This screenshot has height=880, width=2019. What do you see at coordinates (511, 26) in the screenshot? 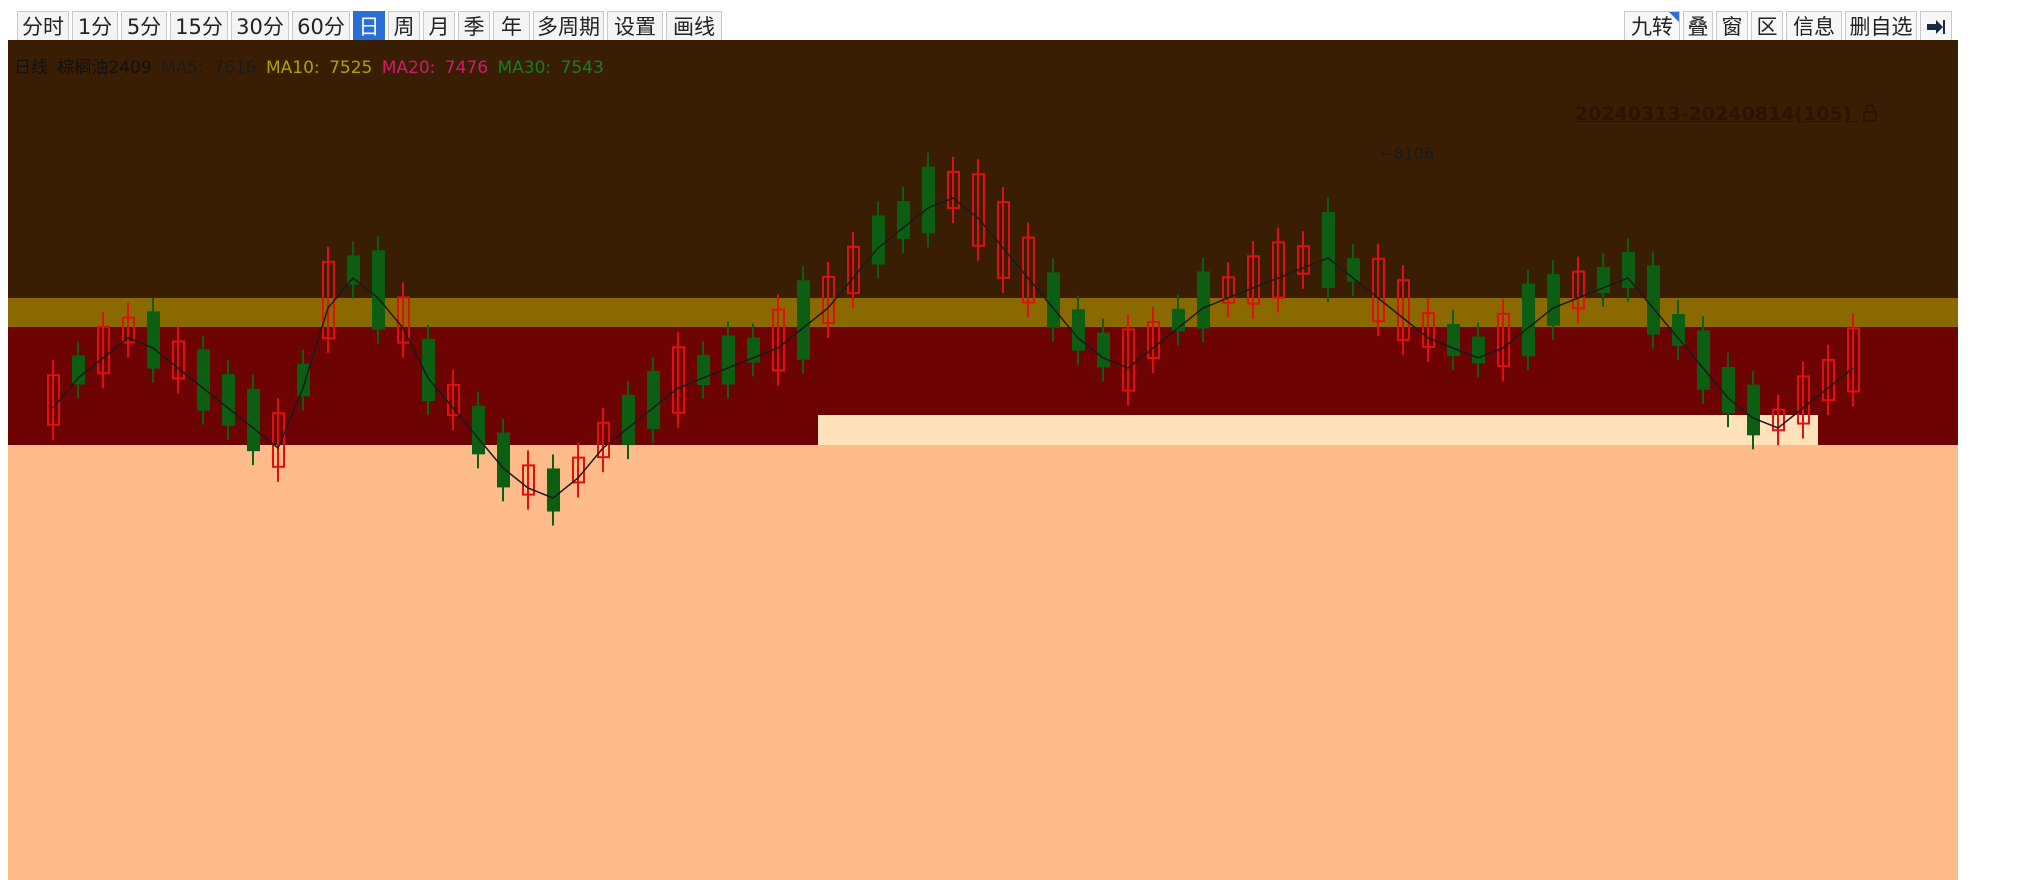
I see `period-button-year: 年` at bounding box center [511, 26].